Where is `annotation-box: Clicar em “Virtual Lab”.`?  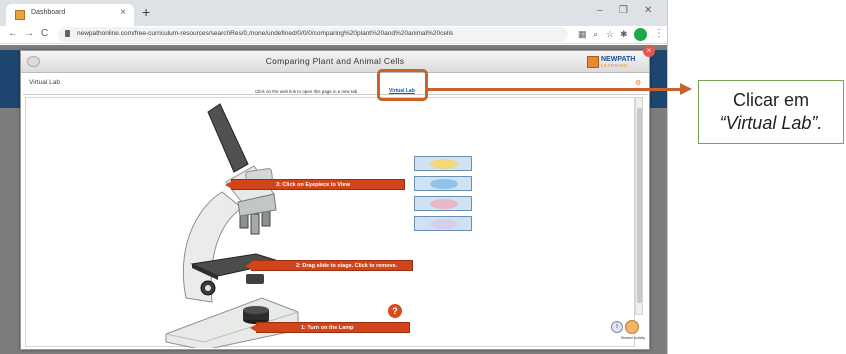 annotation-box: Clicar em “Virtual Lab”. is located at coordinates (771, 112).